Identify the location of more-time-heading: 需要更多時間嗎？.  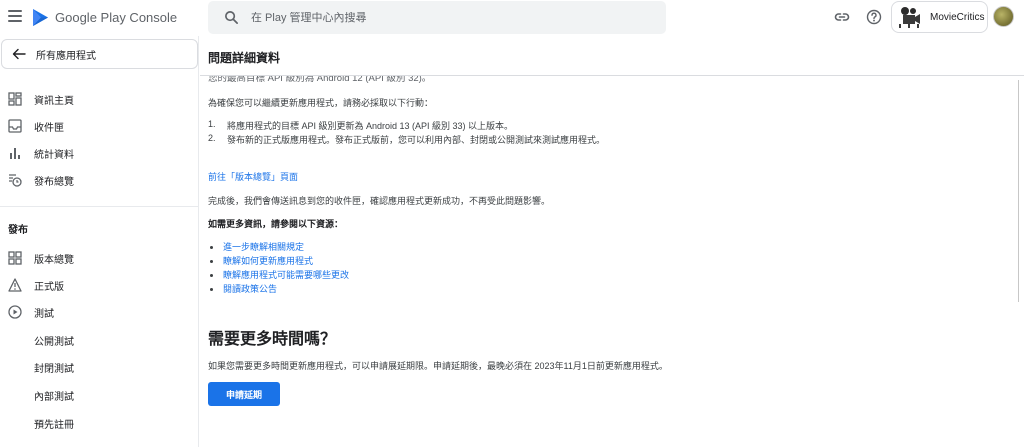
(272, 339).